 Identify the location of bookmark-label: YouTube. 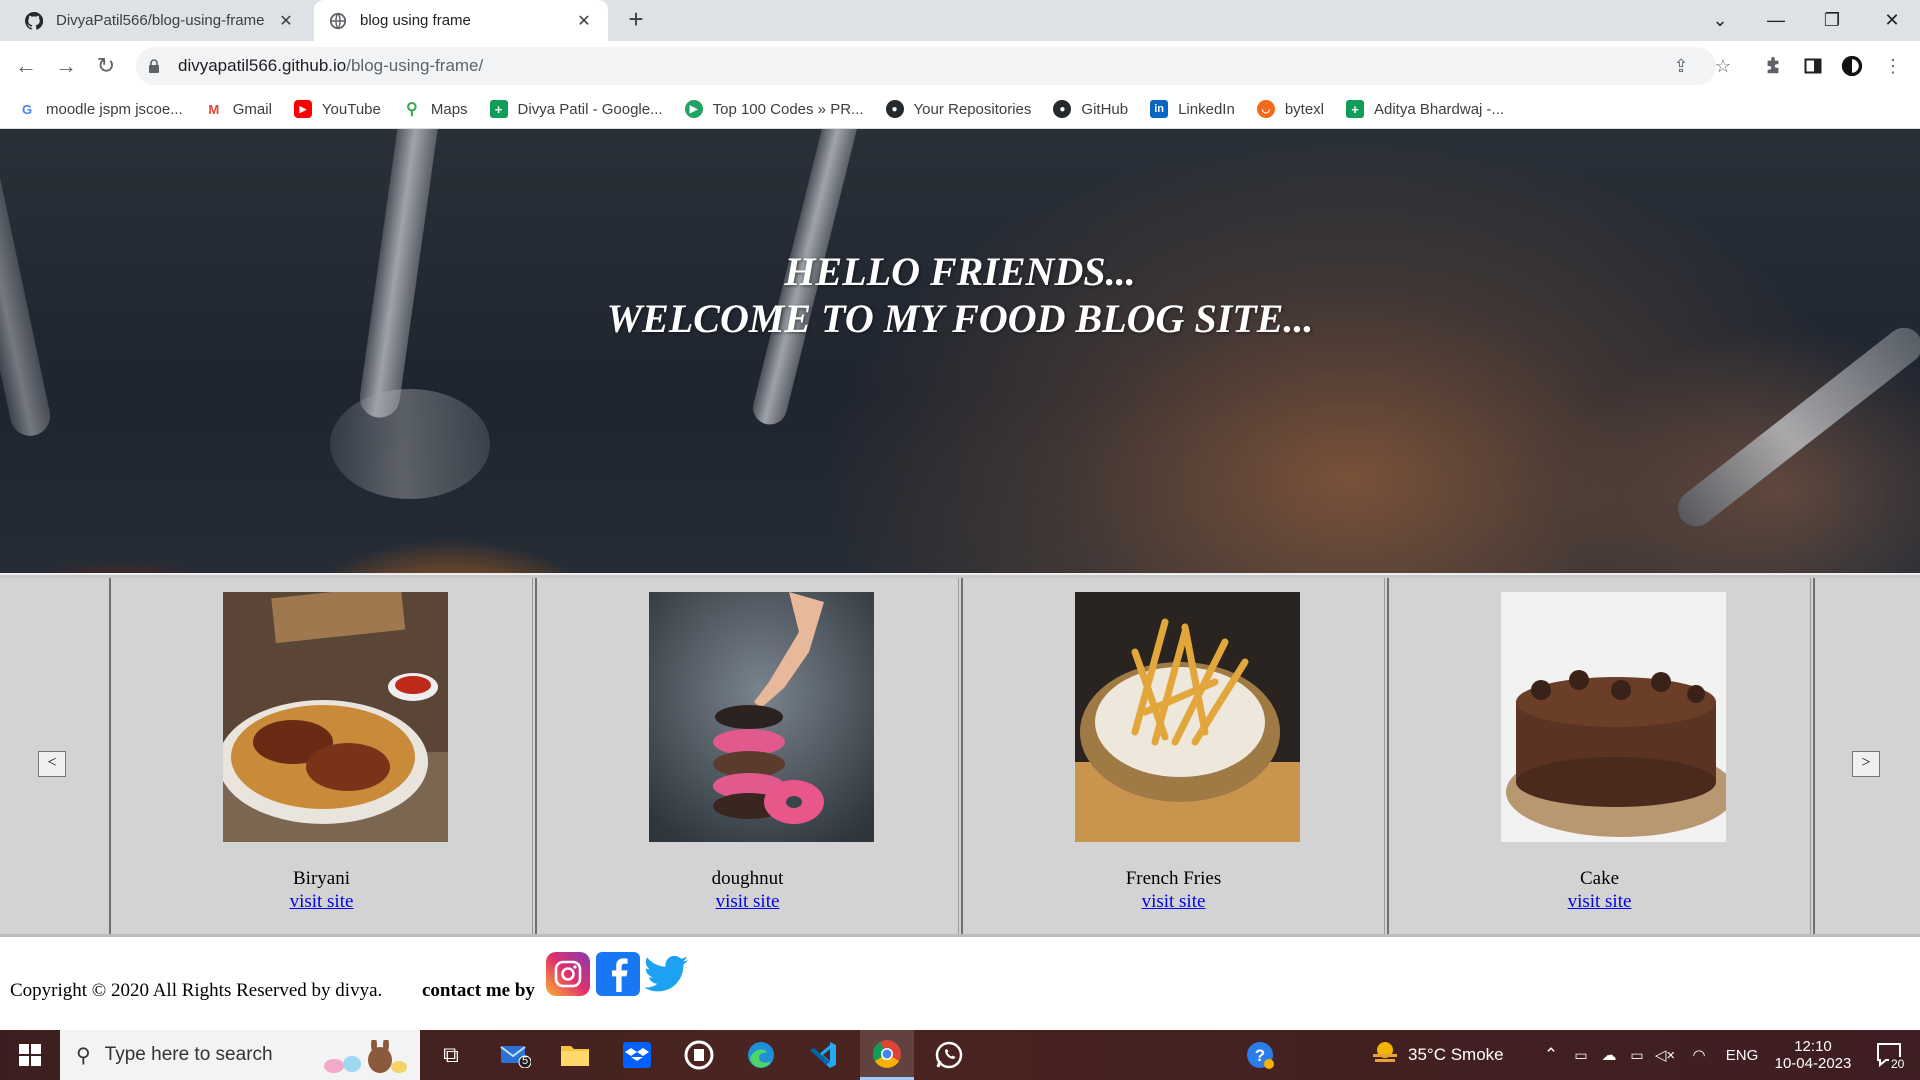
(351, 109).